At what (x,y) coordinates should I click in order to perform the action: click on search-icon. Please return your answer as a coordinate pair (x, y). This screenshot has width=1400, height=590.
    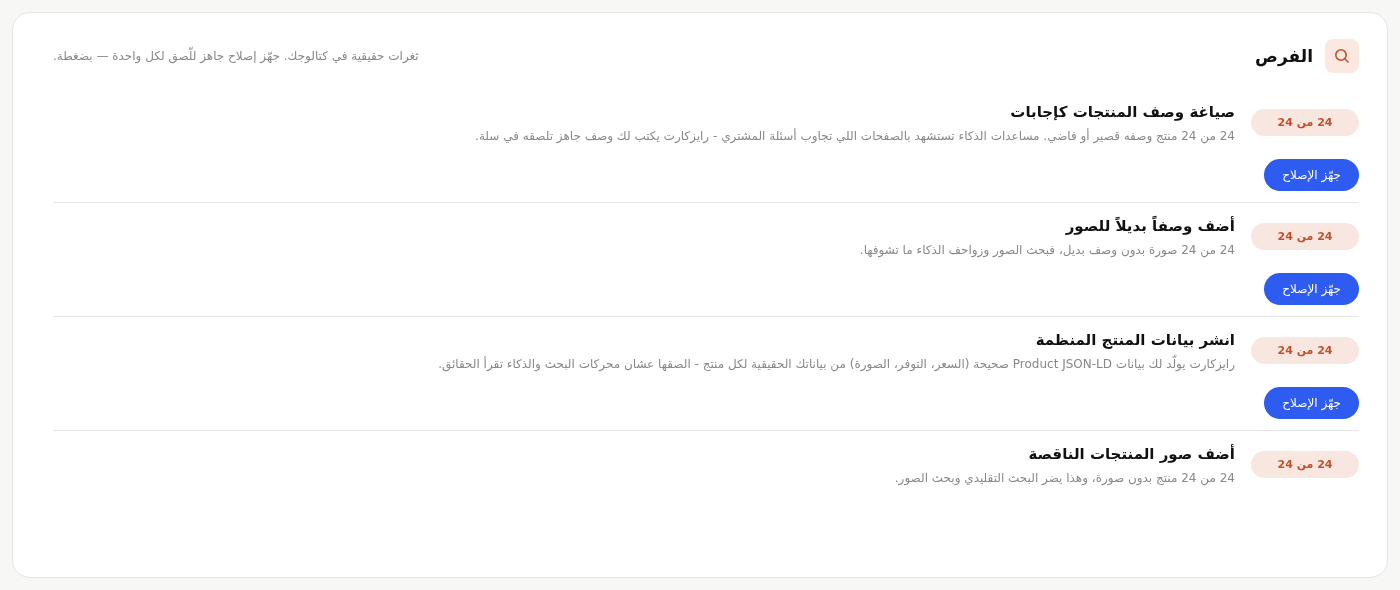
    Looking at the image, I should click on (1342, 56).